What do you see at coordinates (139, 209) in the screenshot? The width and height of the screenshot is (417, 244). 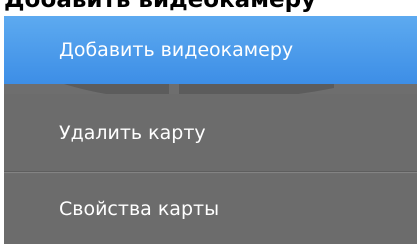 I see `menu-item-map-properties-label: Свойства карты` at bounding box center [139, 209].